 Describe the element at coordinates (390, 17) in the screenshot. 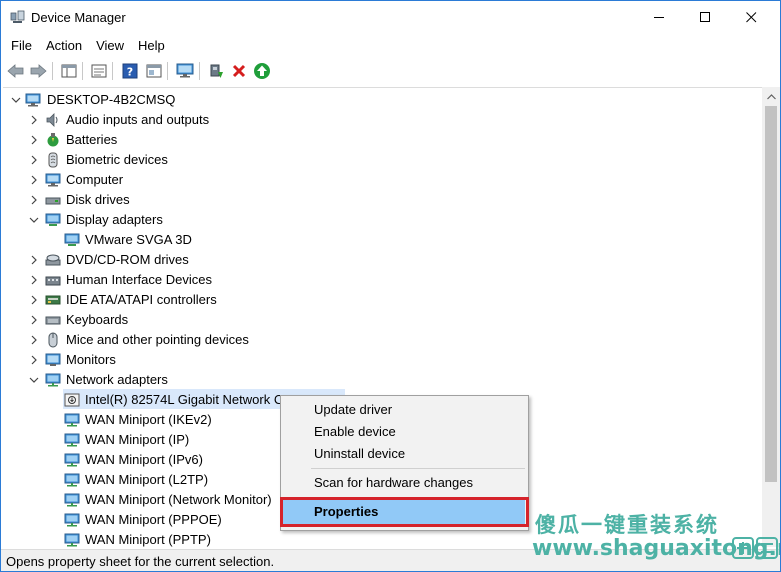

I see `title-bar: Device Manager` at that location.